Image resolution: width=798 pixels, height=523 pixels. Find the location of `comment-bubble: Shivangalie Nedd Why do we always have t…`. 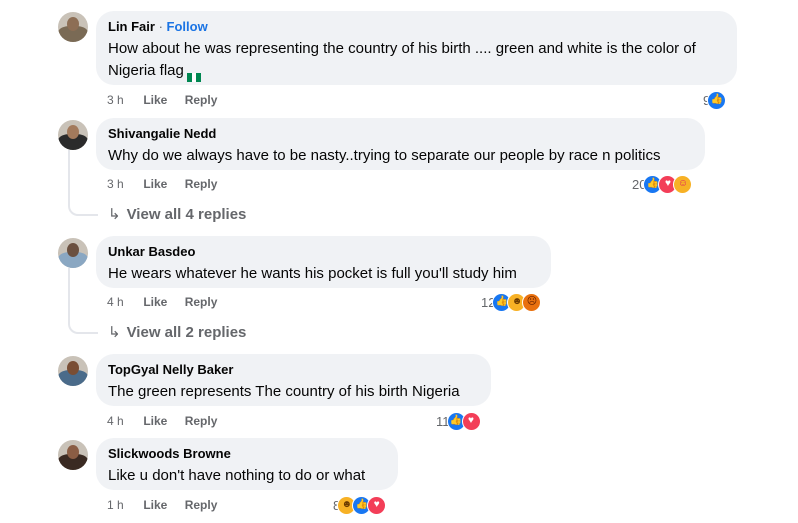

comment-bubble: Shivangalie Nedd Why do we always have t… is located at coordinates (400, 144).